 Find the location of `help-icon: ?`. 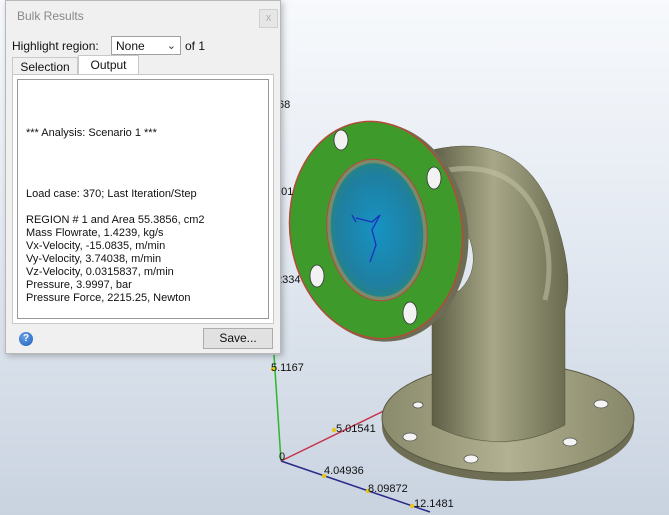

help-icon: ? is located at coordinates (26, 339).